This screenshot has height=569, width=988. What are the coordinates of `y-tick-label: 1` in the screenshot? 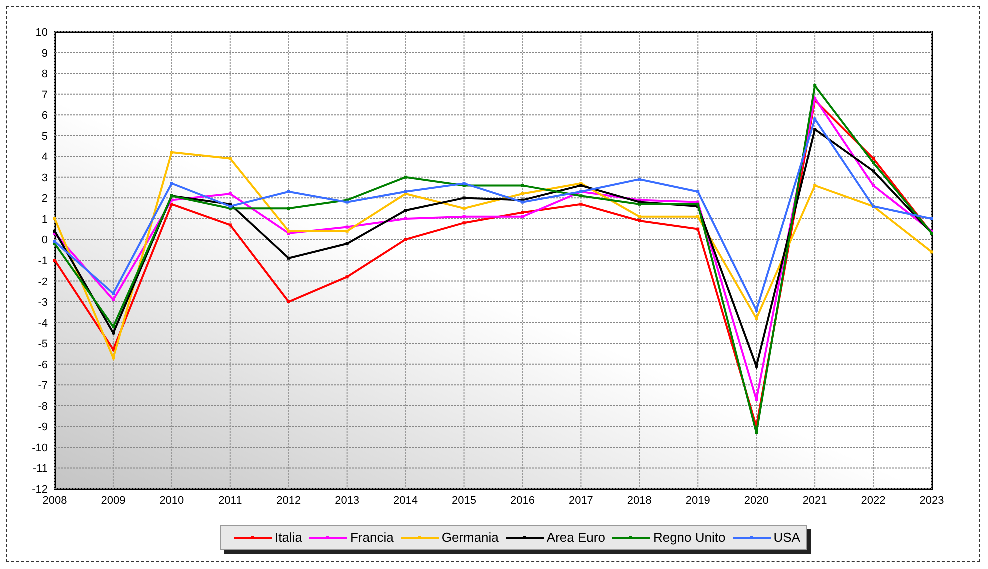 It's located at (45, 220).